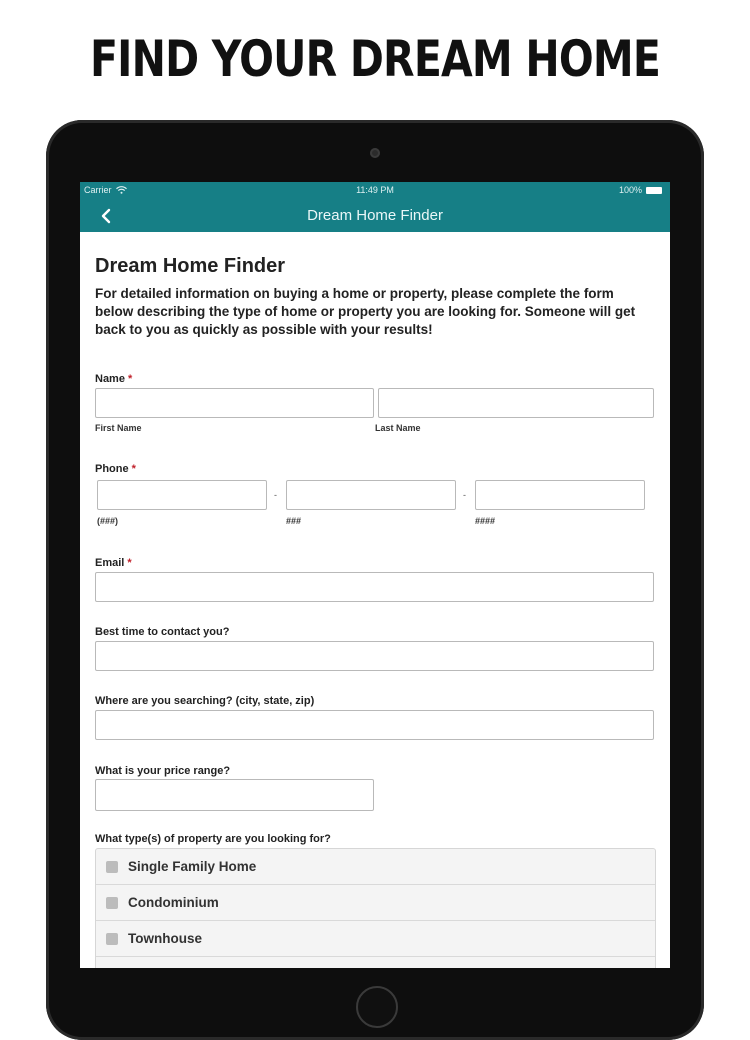 This screenshot has width=750, height=1040. I want to click on phone-prefix-sublabel: ###, so click(294, 521).